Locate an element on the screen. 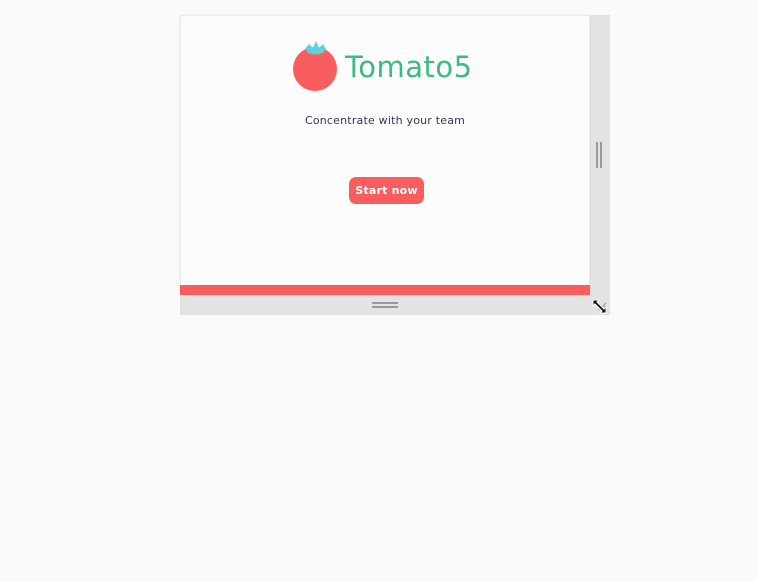 This screenshot has width=757, height=582. tomato-icon is located at coordinates (316, 66).